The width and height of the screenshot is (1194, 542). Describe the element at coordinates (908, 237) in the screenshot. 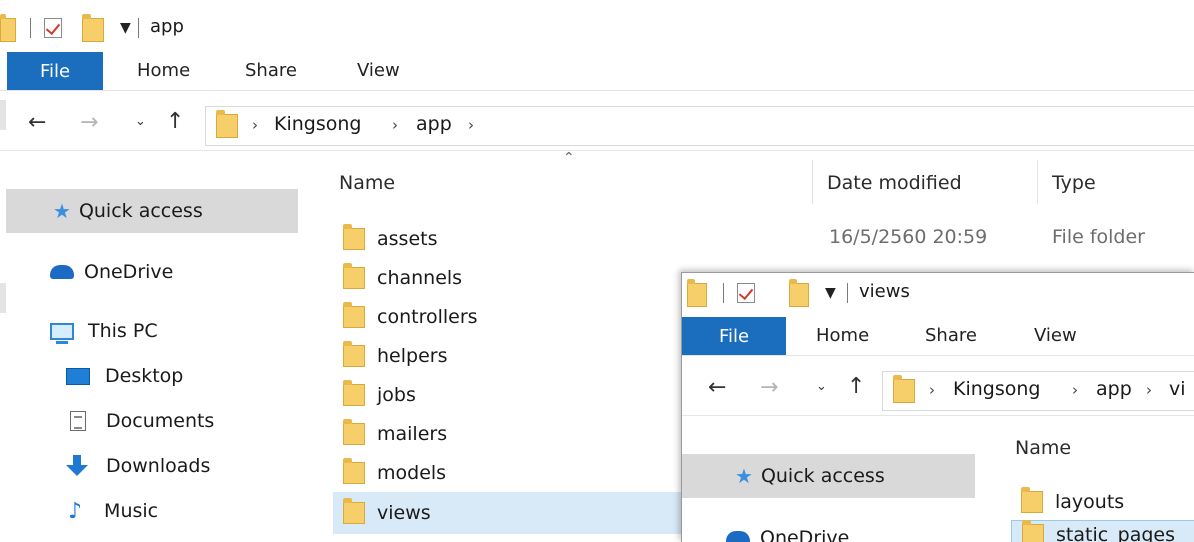

I see `file-date: 16/5/2560 20:59` at that location.